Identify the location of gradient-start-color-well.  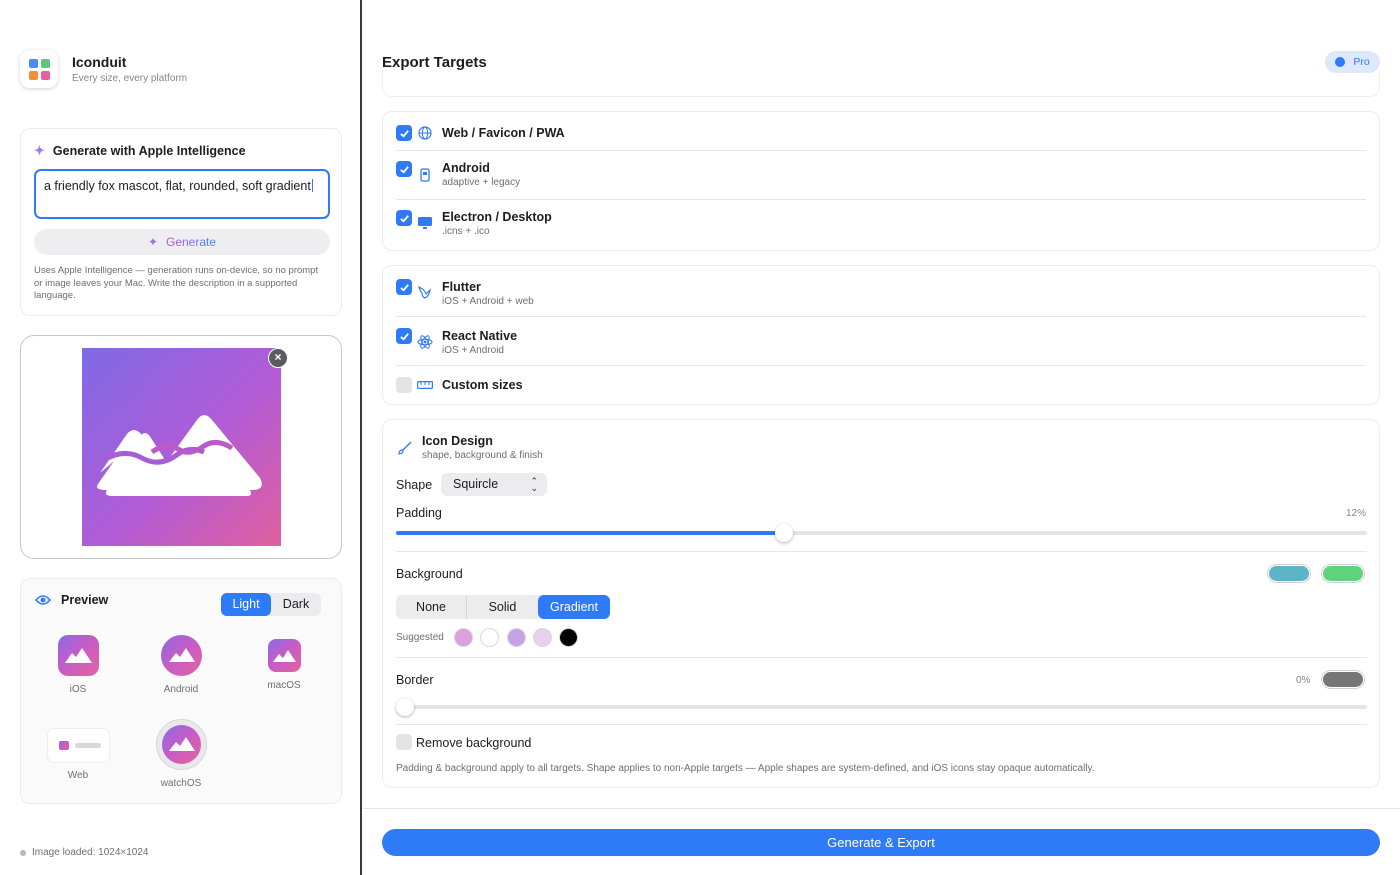
(1289, 573).